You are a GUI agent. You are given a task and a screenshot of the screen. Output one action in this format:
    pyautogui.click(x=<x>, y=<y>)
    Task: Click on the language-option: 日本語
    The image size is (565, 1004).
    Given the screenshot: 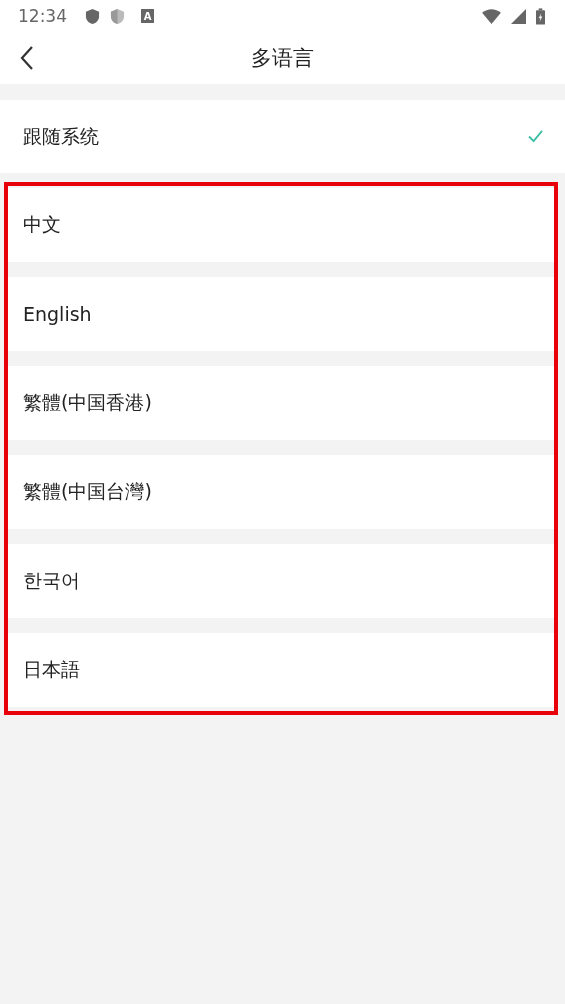 What is the action you would take?
    pyautogui.click(x=281, y=670)
    